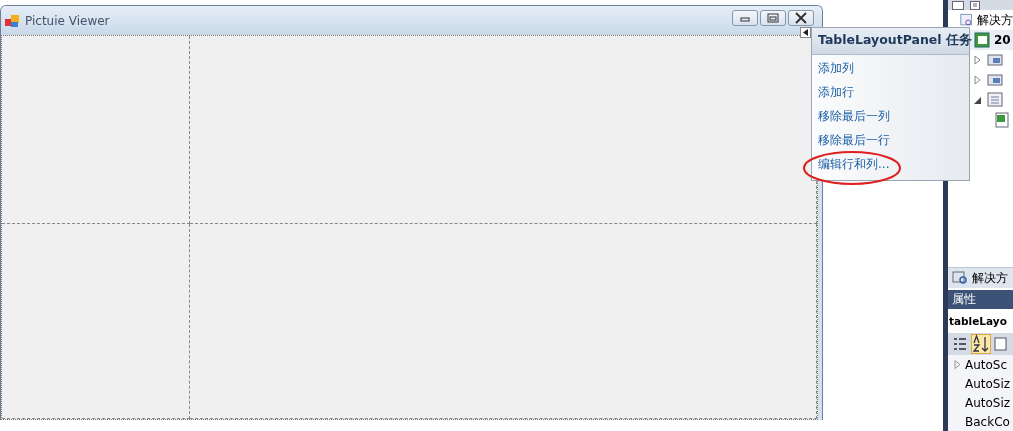  What do you see at coordinates (978, 321) in the screenshot?
I see `object-name: tableLayo` at bounding box center [978, 321].